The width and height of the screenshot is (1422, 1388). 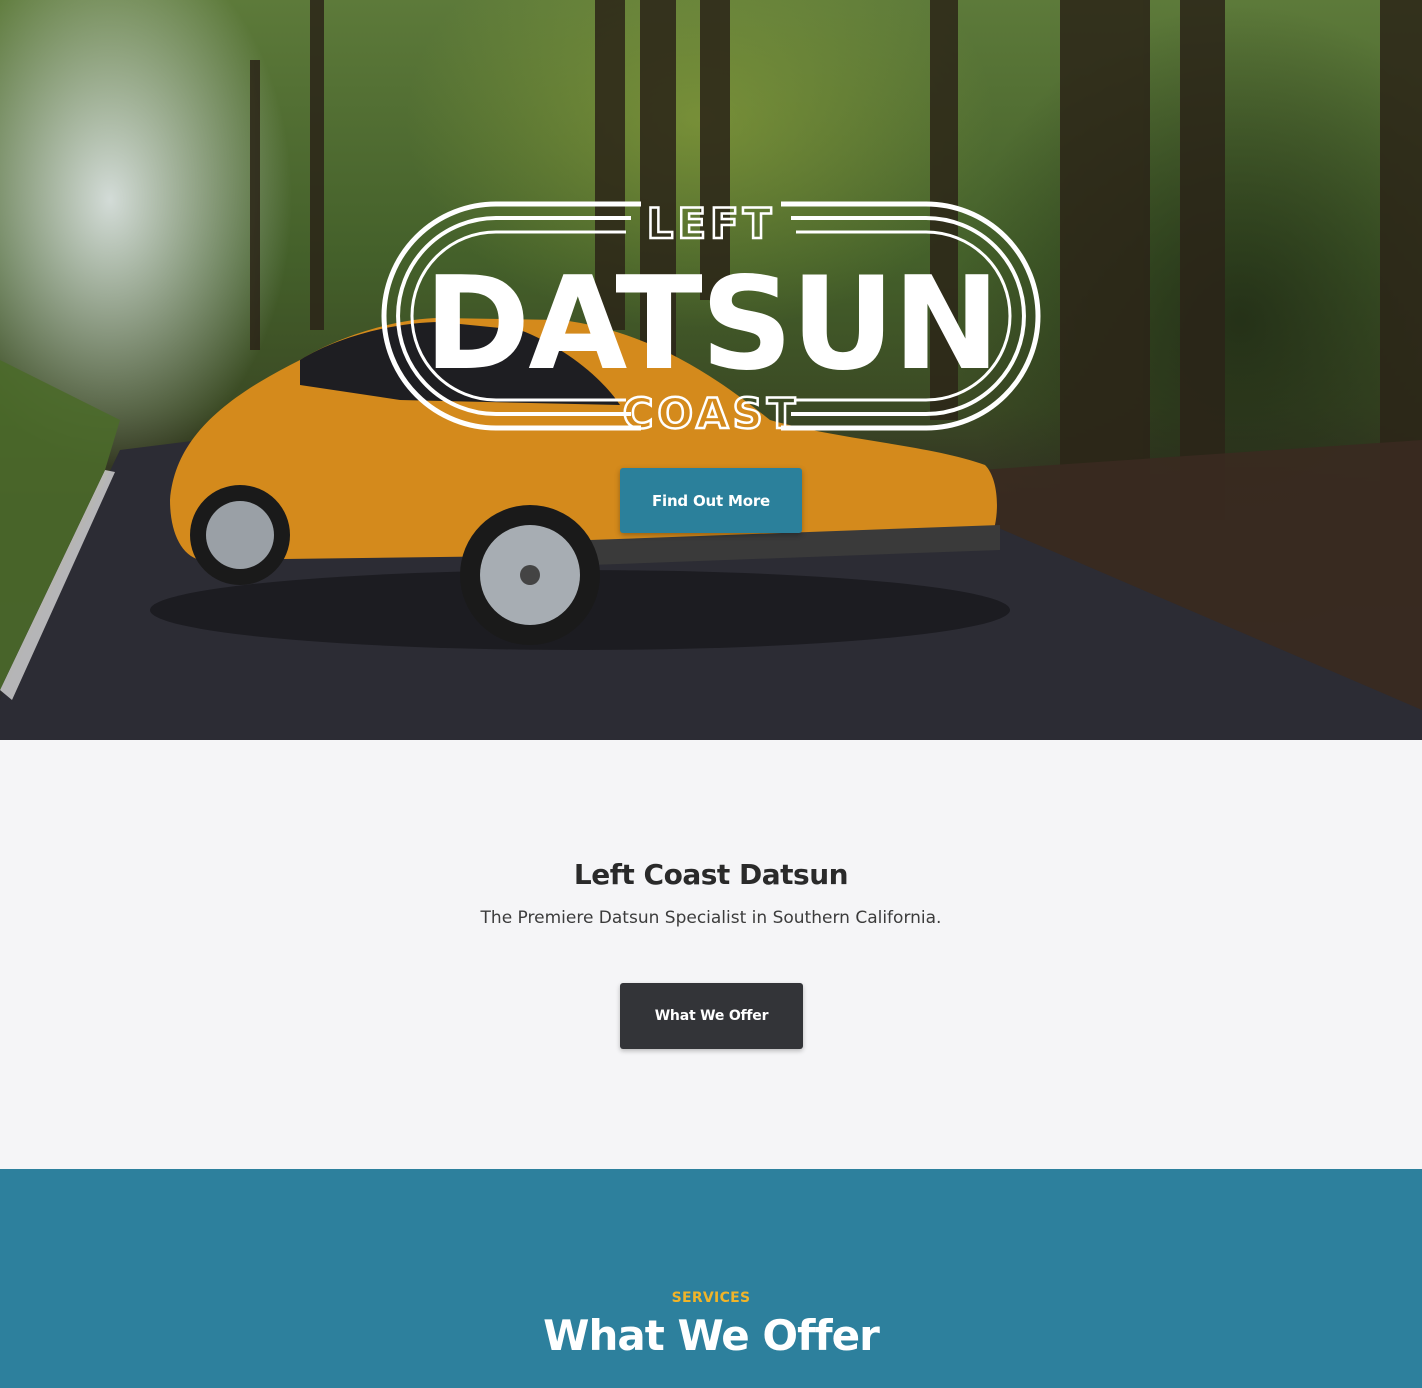 I want to click on about-title: Left Coast Datsun, so click(x=711, y=874).